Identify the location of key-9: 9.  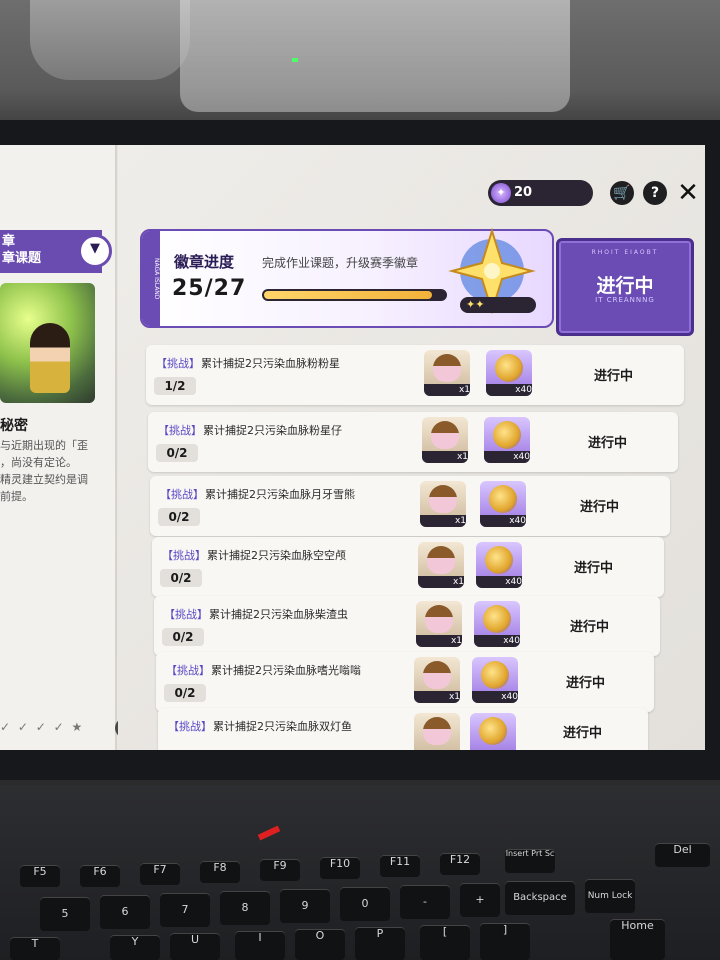
(305, 906).